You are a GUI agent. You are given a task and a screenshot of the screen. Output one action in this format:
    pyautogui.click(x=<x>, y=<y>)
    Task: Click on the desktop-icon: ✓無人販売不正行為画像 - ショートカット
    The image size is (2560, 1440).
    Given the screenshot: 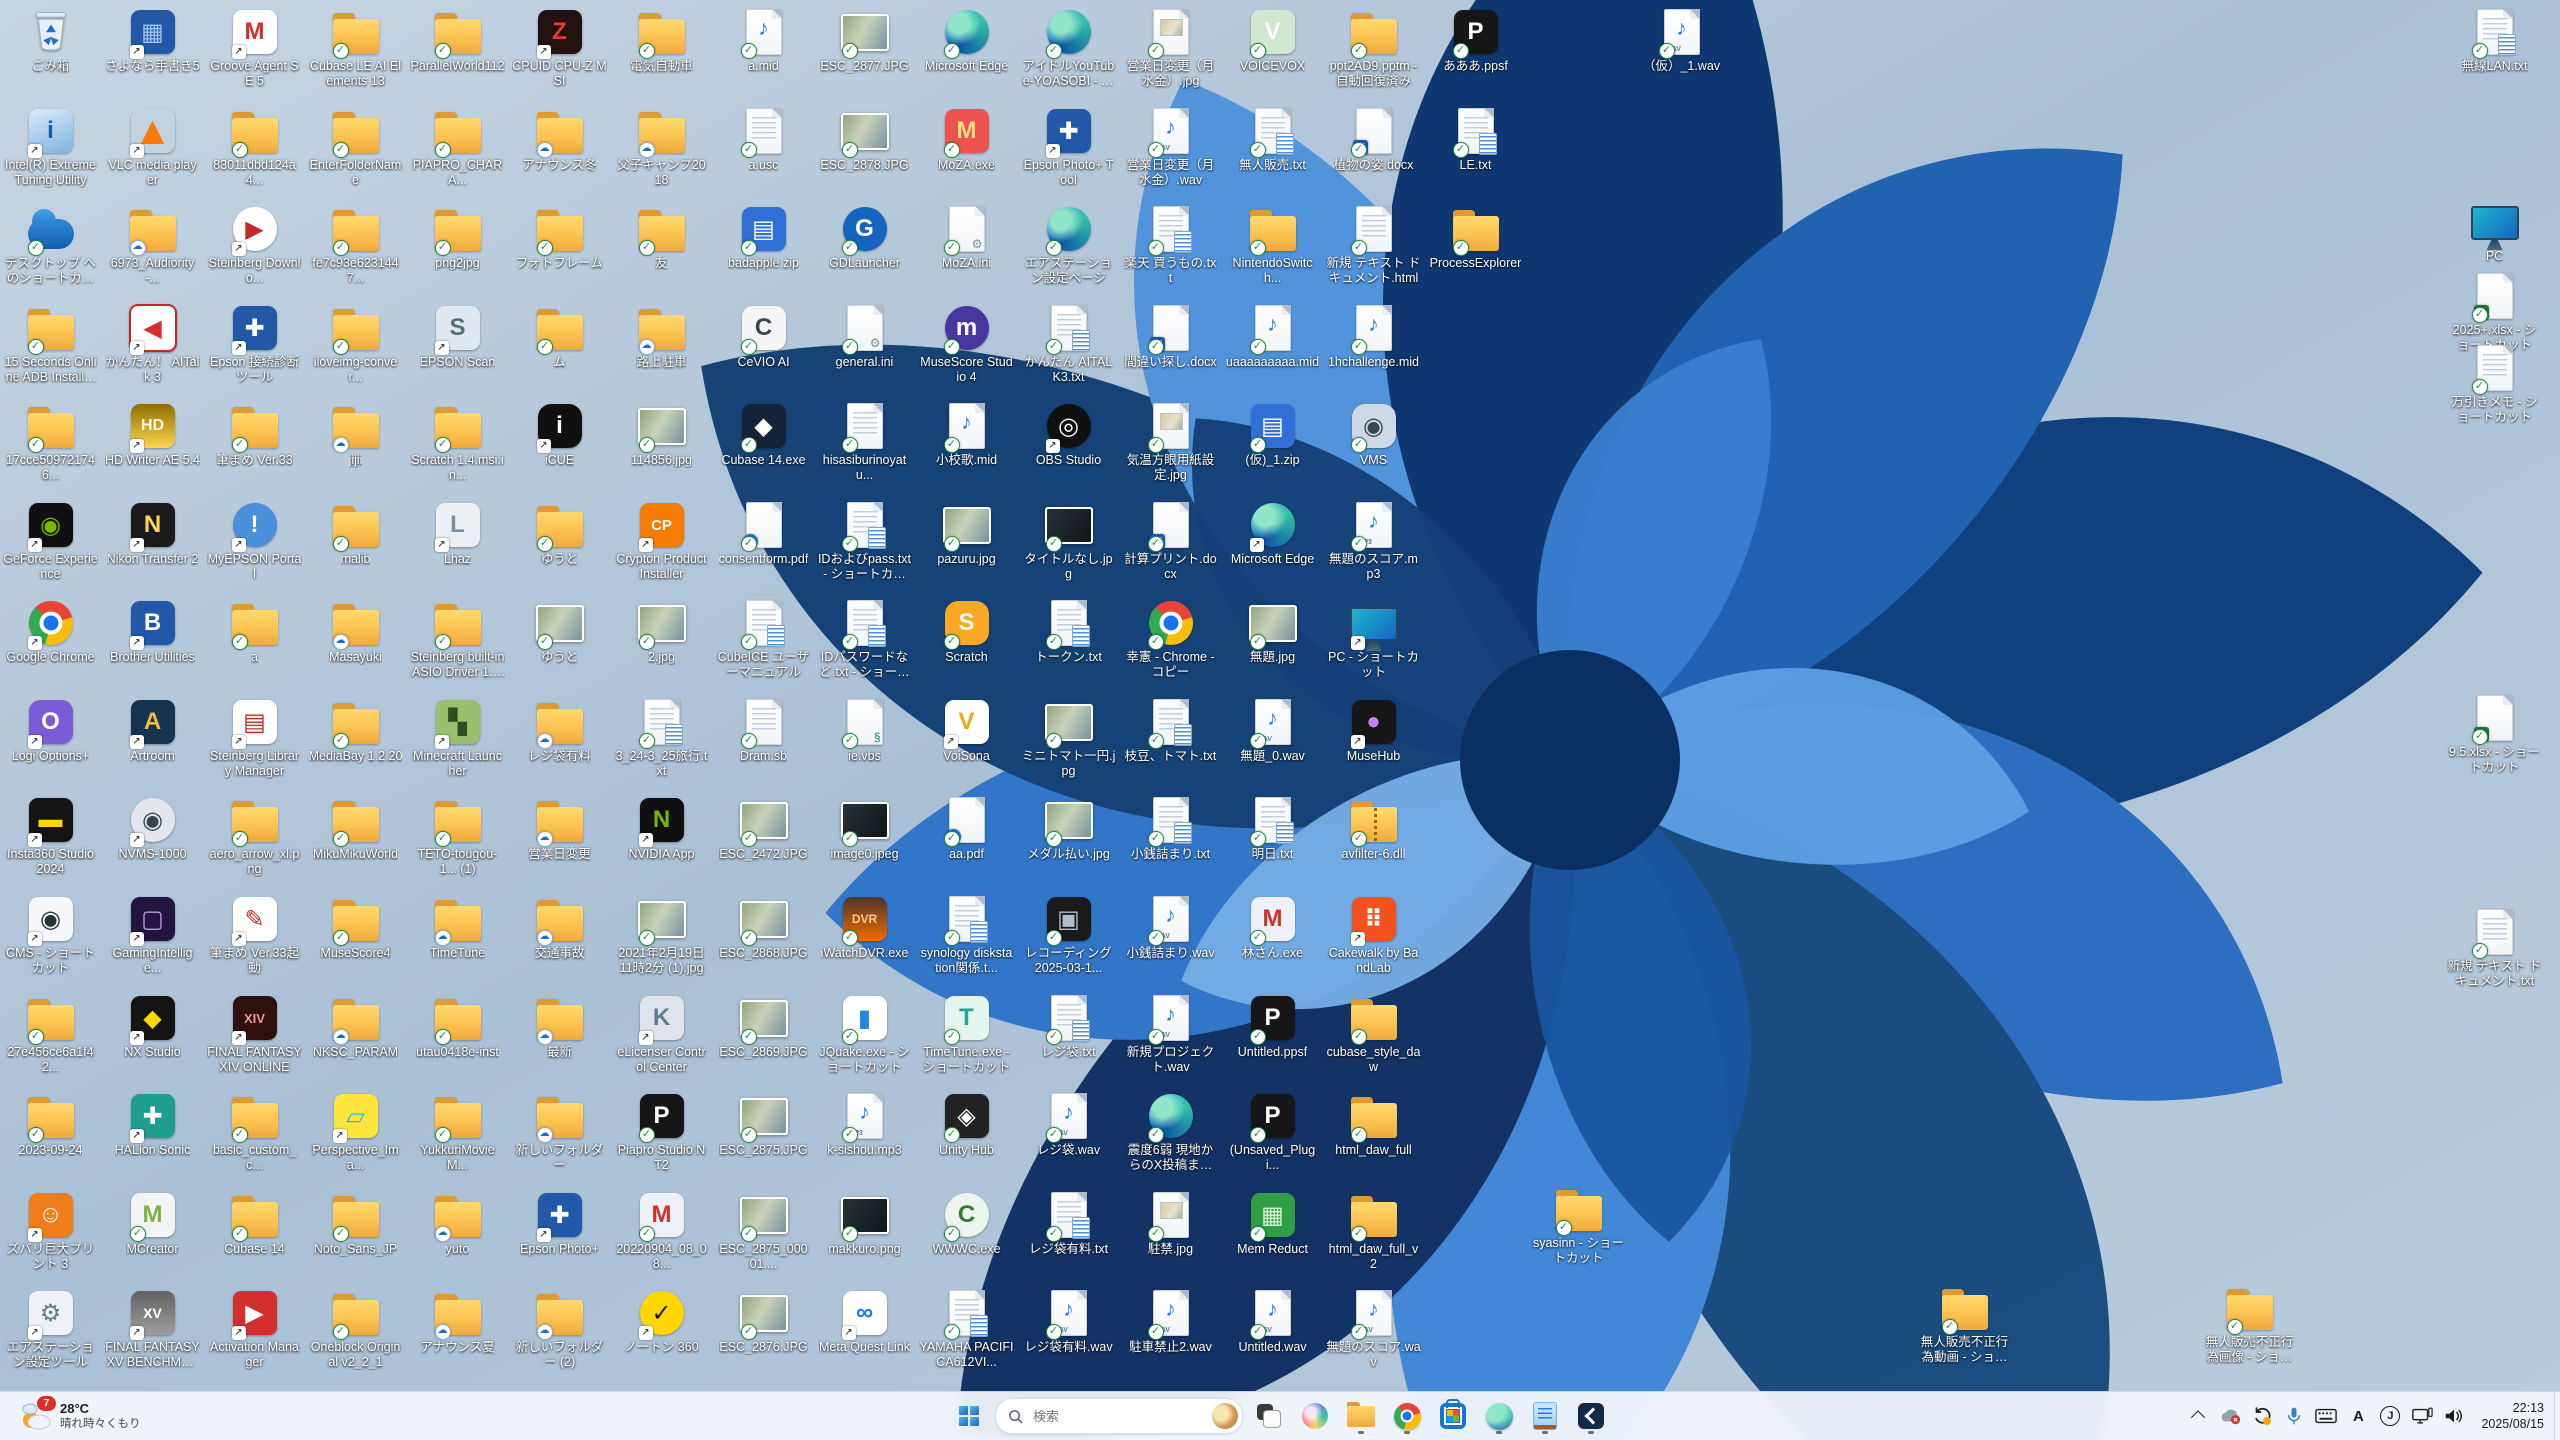 What is the action you would take?
    pyautogui.click(x=2249, y=1324)
    